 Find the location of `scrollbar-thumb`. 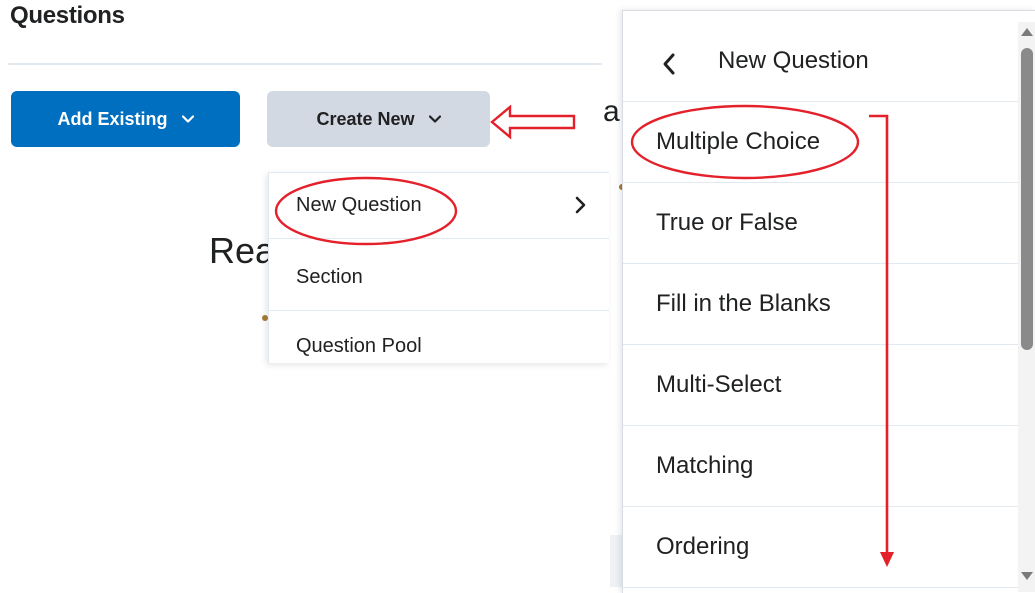

scrollbar-thumb is located at coordinates (1027, 199).